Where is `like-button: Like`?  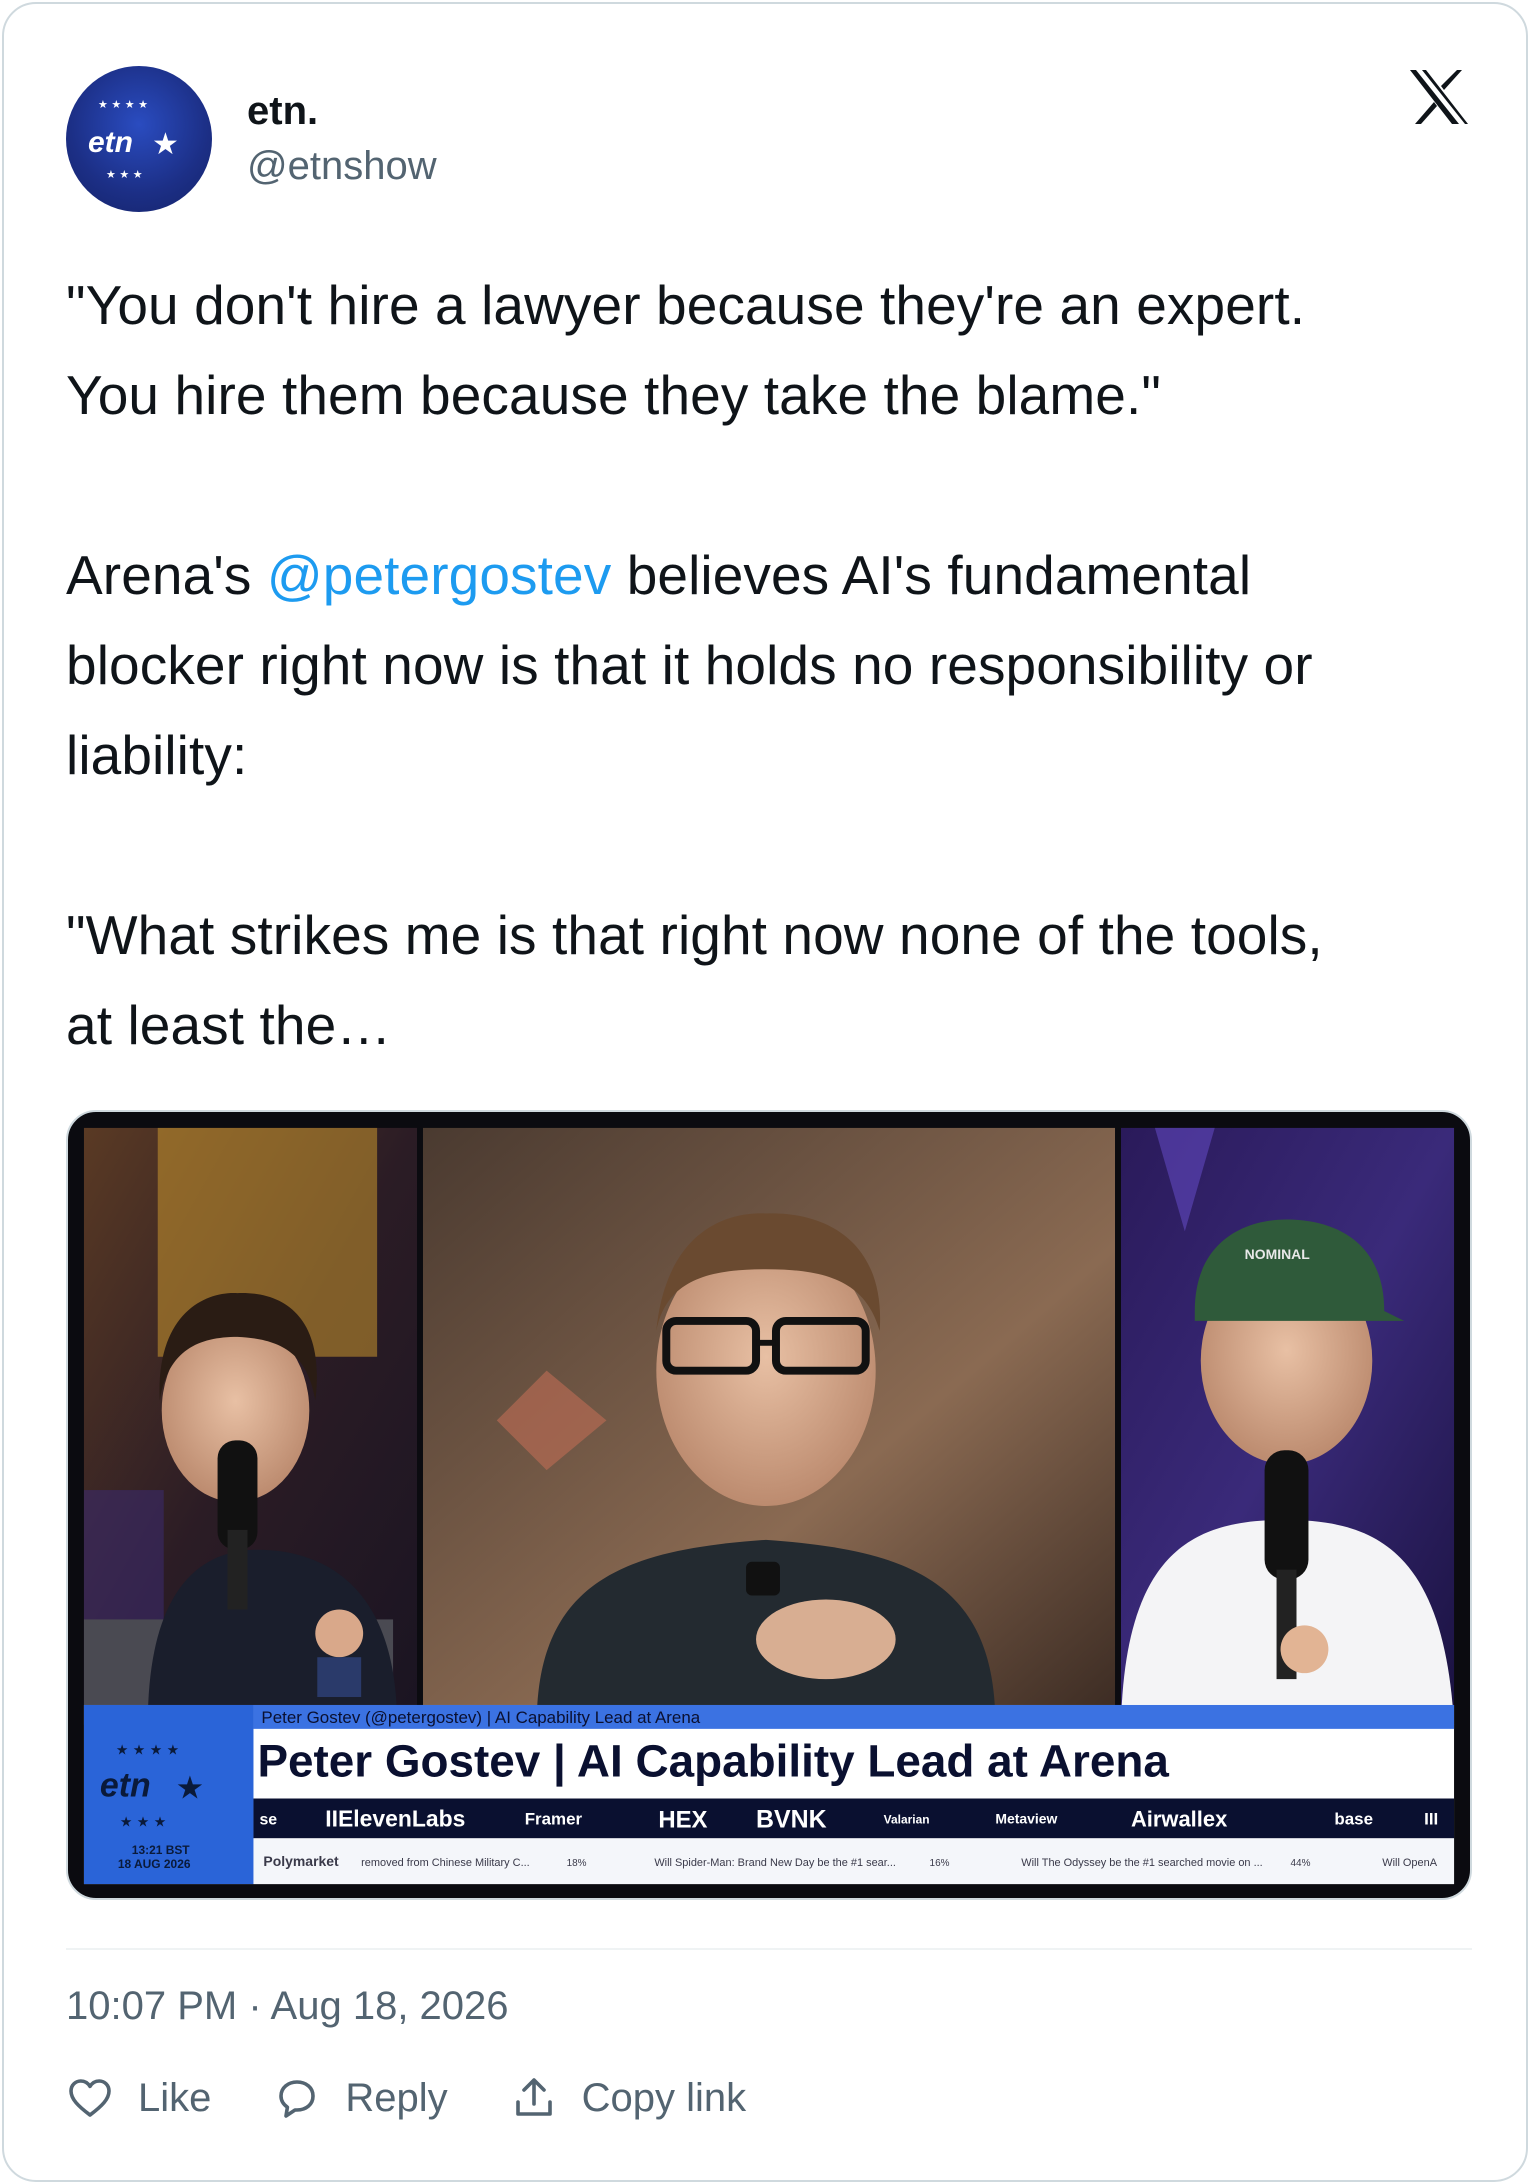 like-button: Like is located at coordinates (138, 2098).